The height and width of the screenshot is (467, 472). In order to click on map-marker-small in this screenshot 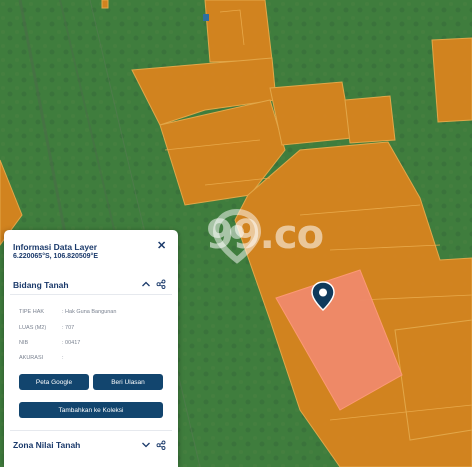, I will do `click(206, 17)`.